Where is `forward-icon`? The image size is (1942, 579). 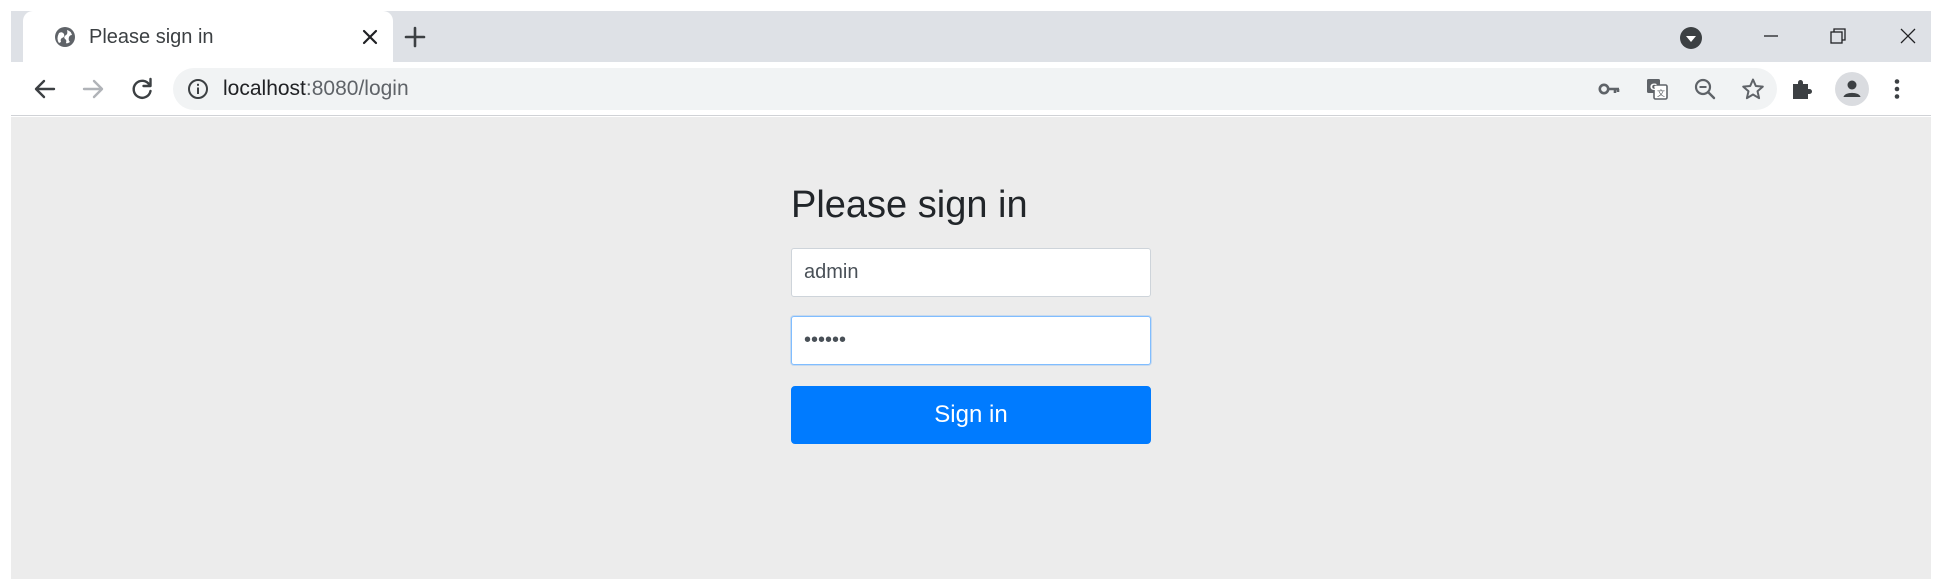
forward-icon is located at coordinates (93, 89).